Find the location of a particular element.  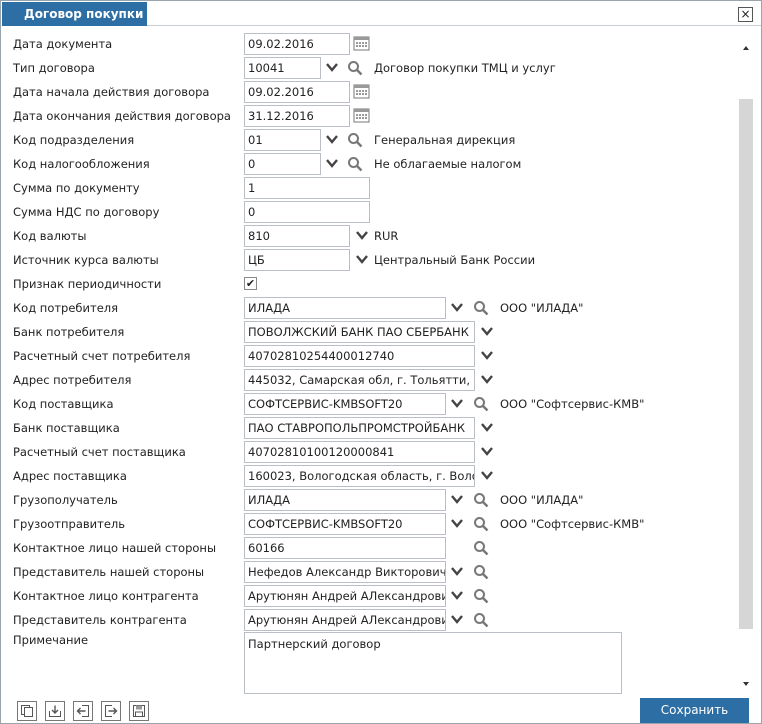

row-vat-sum: Сумма НДС по договору 0 is located at coordinates (370, 212).